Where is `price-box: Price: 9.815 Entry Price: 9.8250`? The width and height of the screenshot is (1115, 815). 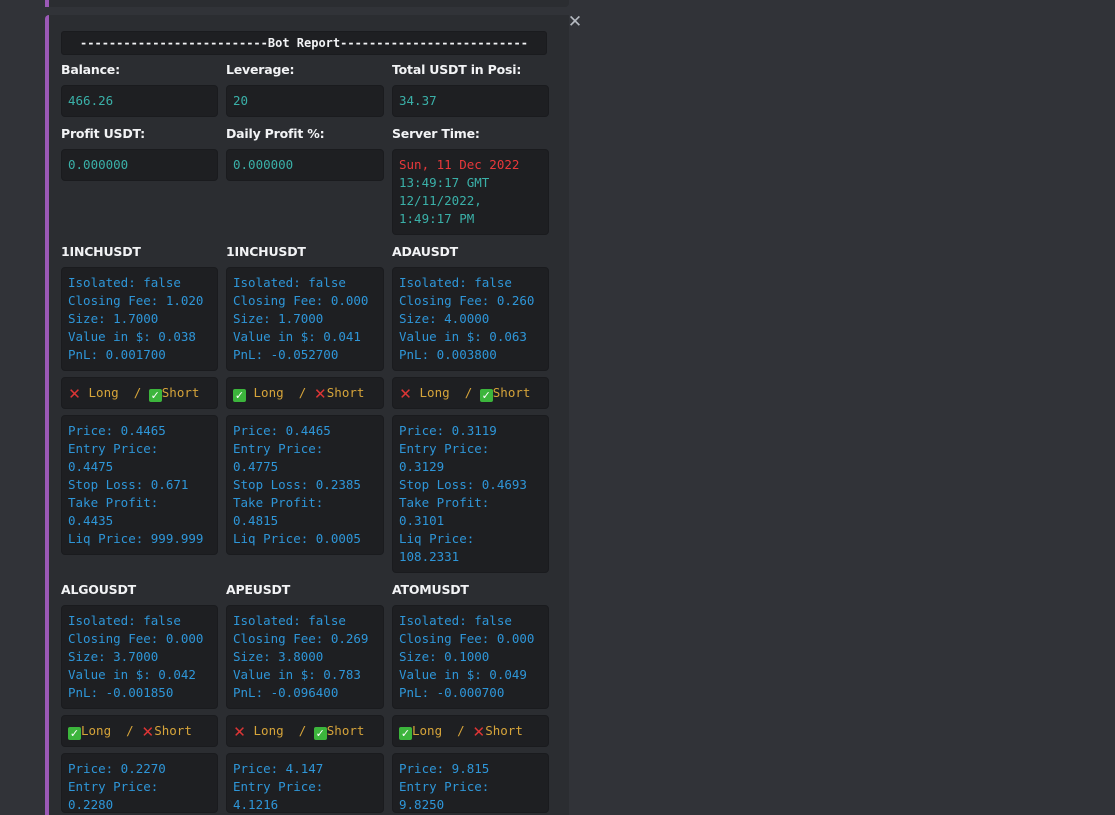 price-box: Price: 9.815 Entry Price: 9.8250 is located at coordinates (470, 783).